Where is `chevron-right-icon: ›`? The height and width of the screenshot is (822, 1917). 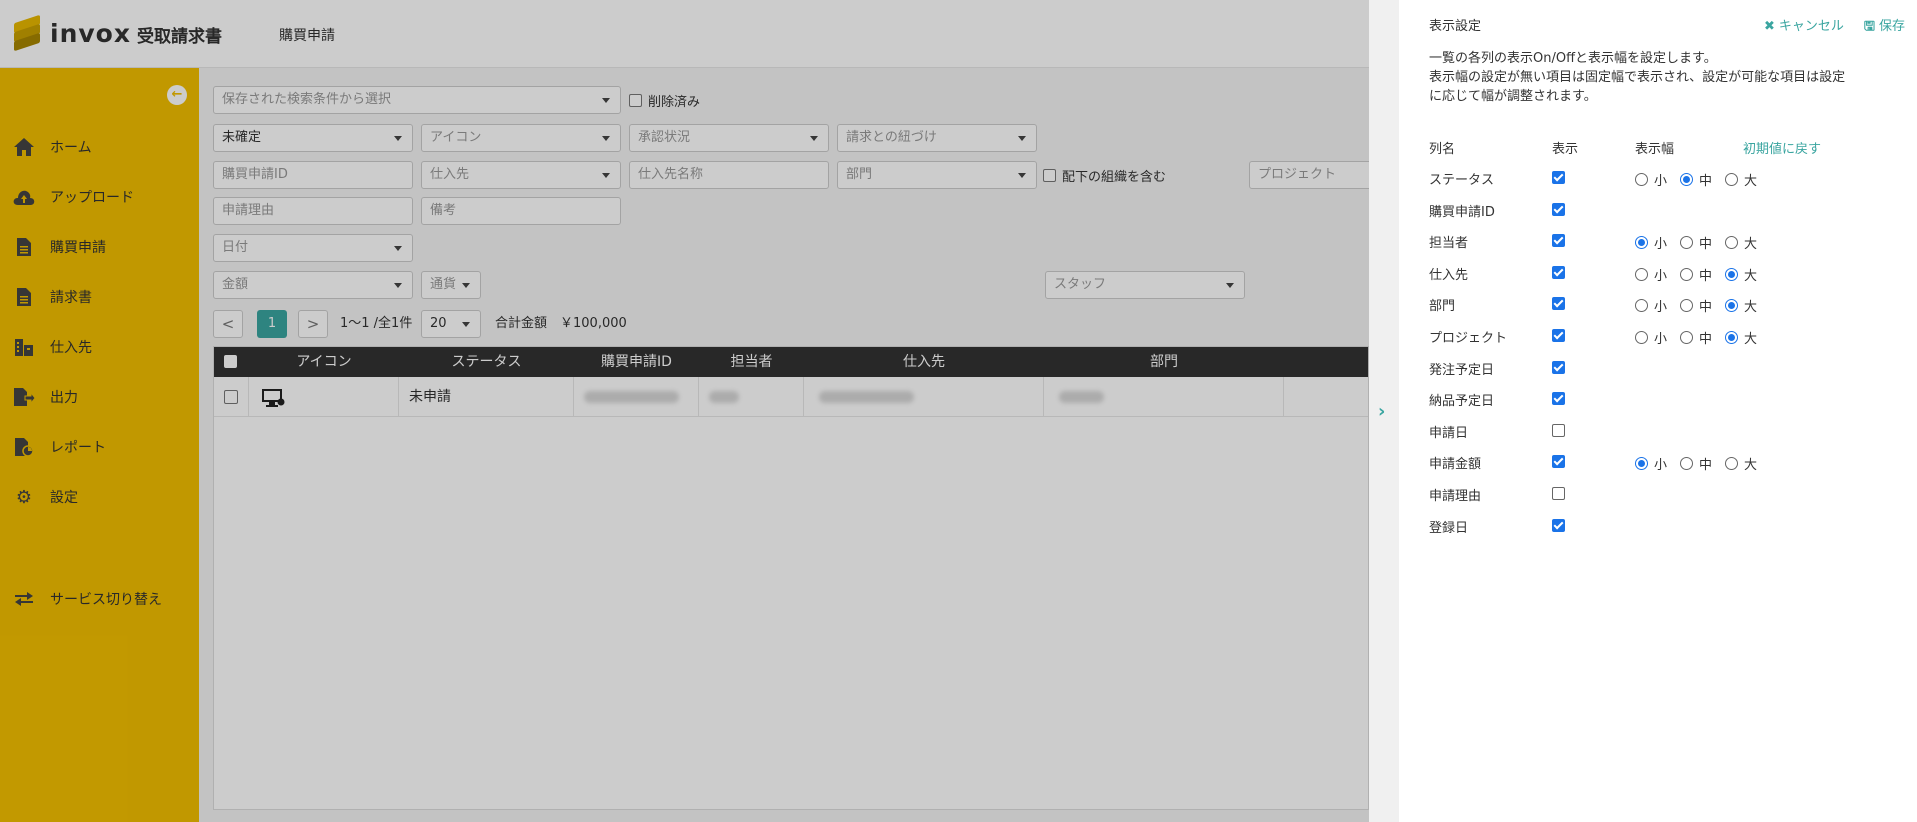 chevron-right-icon: › is located at coordinates (1381, 411).